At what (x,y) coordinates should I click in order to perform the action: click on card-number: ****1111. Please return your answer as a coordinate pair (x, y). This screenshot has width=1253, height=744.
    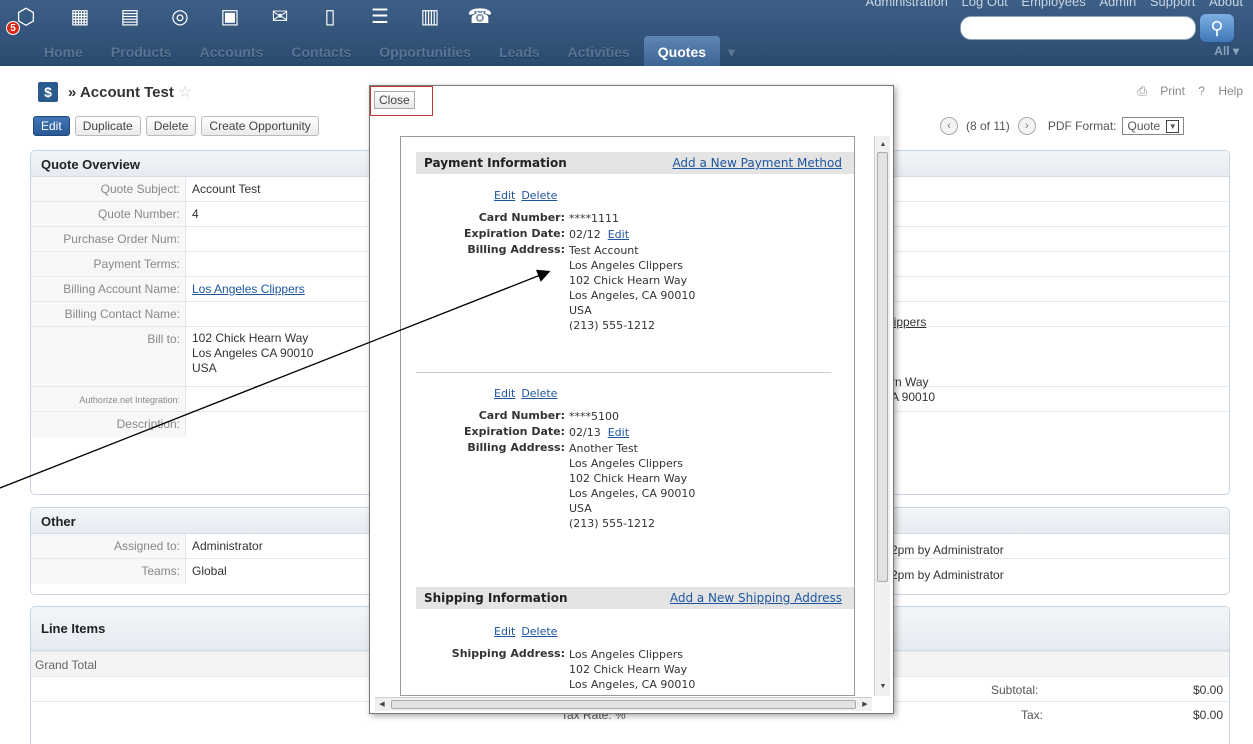
    Looking at the image, I should click on (594, 218).